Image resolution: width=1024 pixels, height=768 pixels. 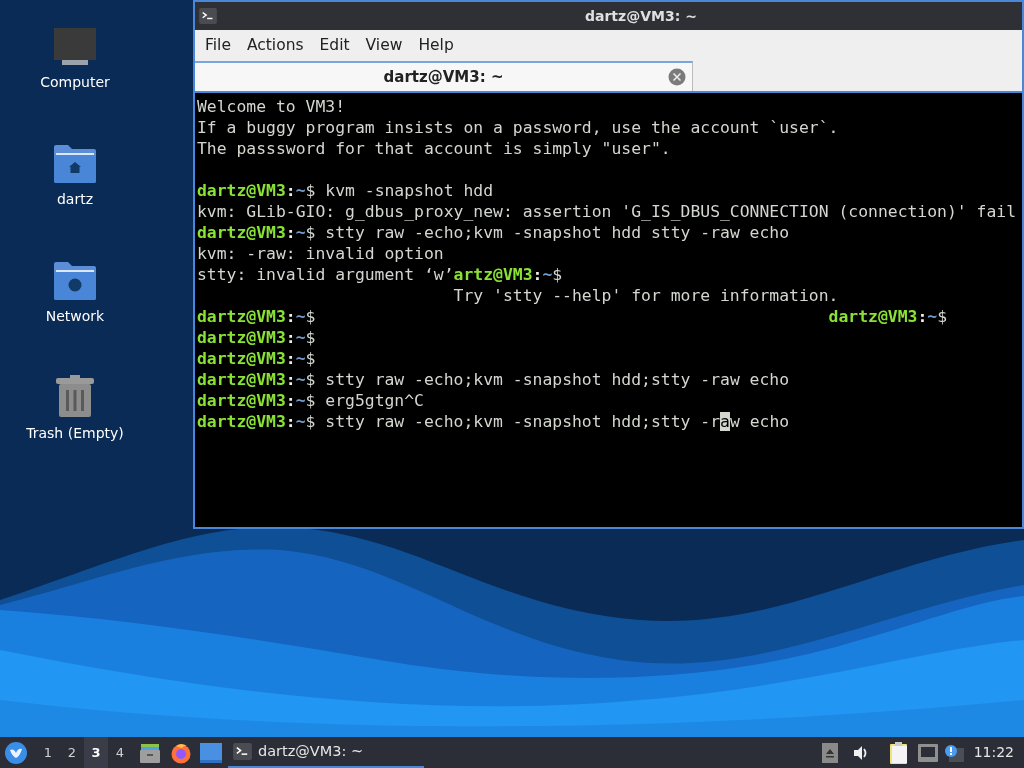 I want to click on terminal-tab: dartz@VM3: ~, so click(x=444, y=76).